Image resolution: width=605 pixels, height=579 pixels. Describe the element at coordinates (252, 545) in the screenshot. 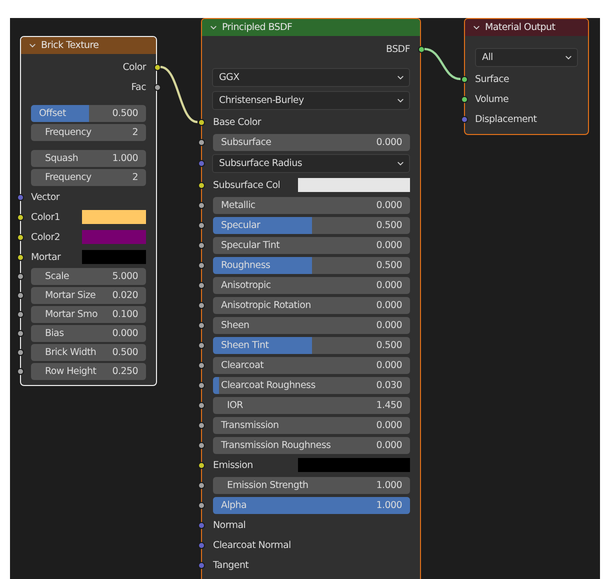

I see `socket-label: Clearcoat Normal` at that location.